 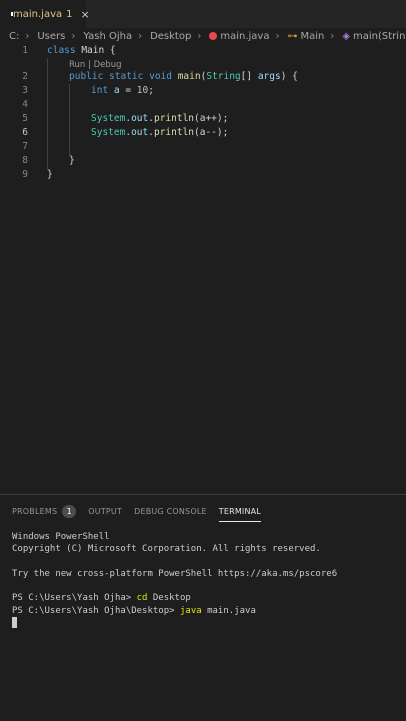 What do you see at coordinates (25, 160) in the screenshot?
I see `line-number: 8` at bounding box center [25, 160].